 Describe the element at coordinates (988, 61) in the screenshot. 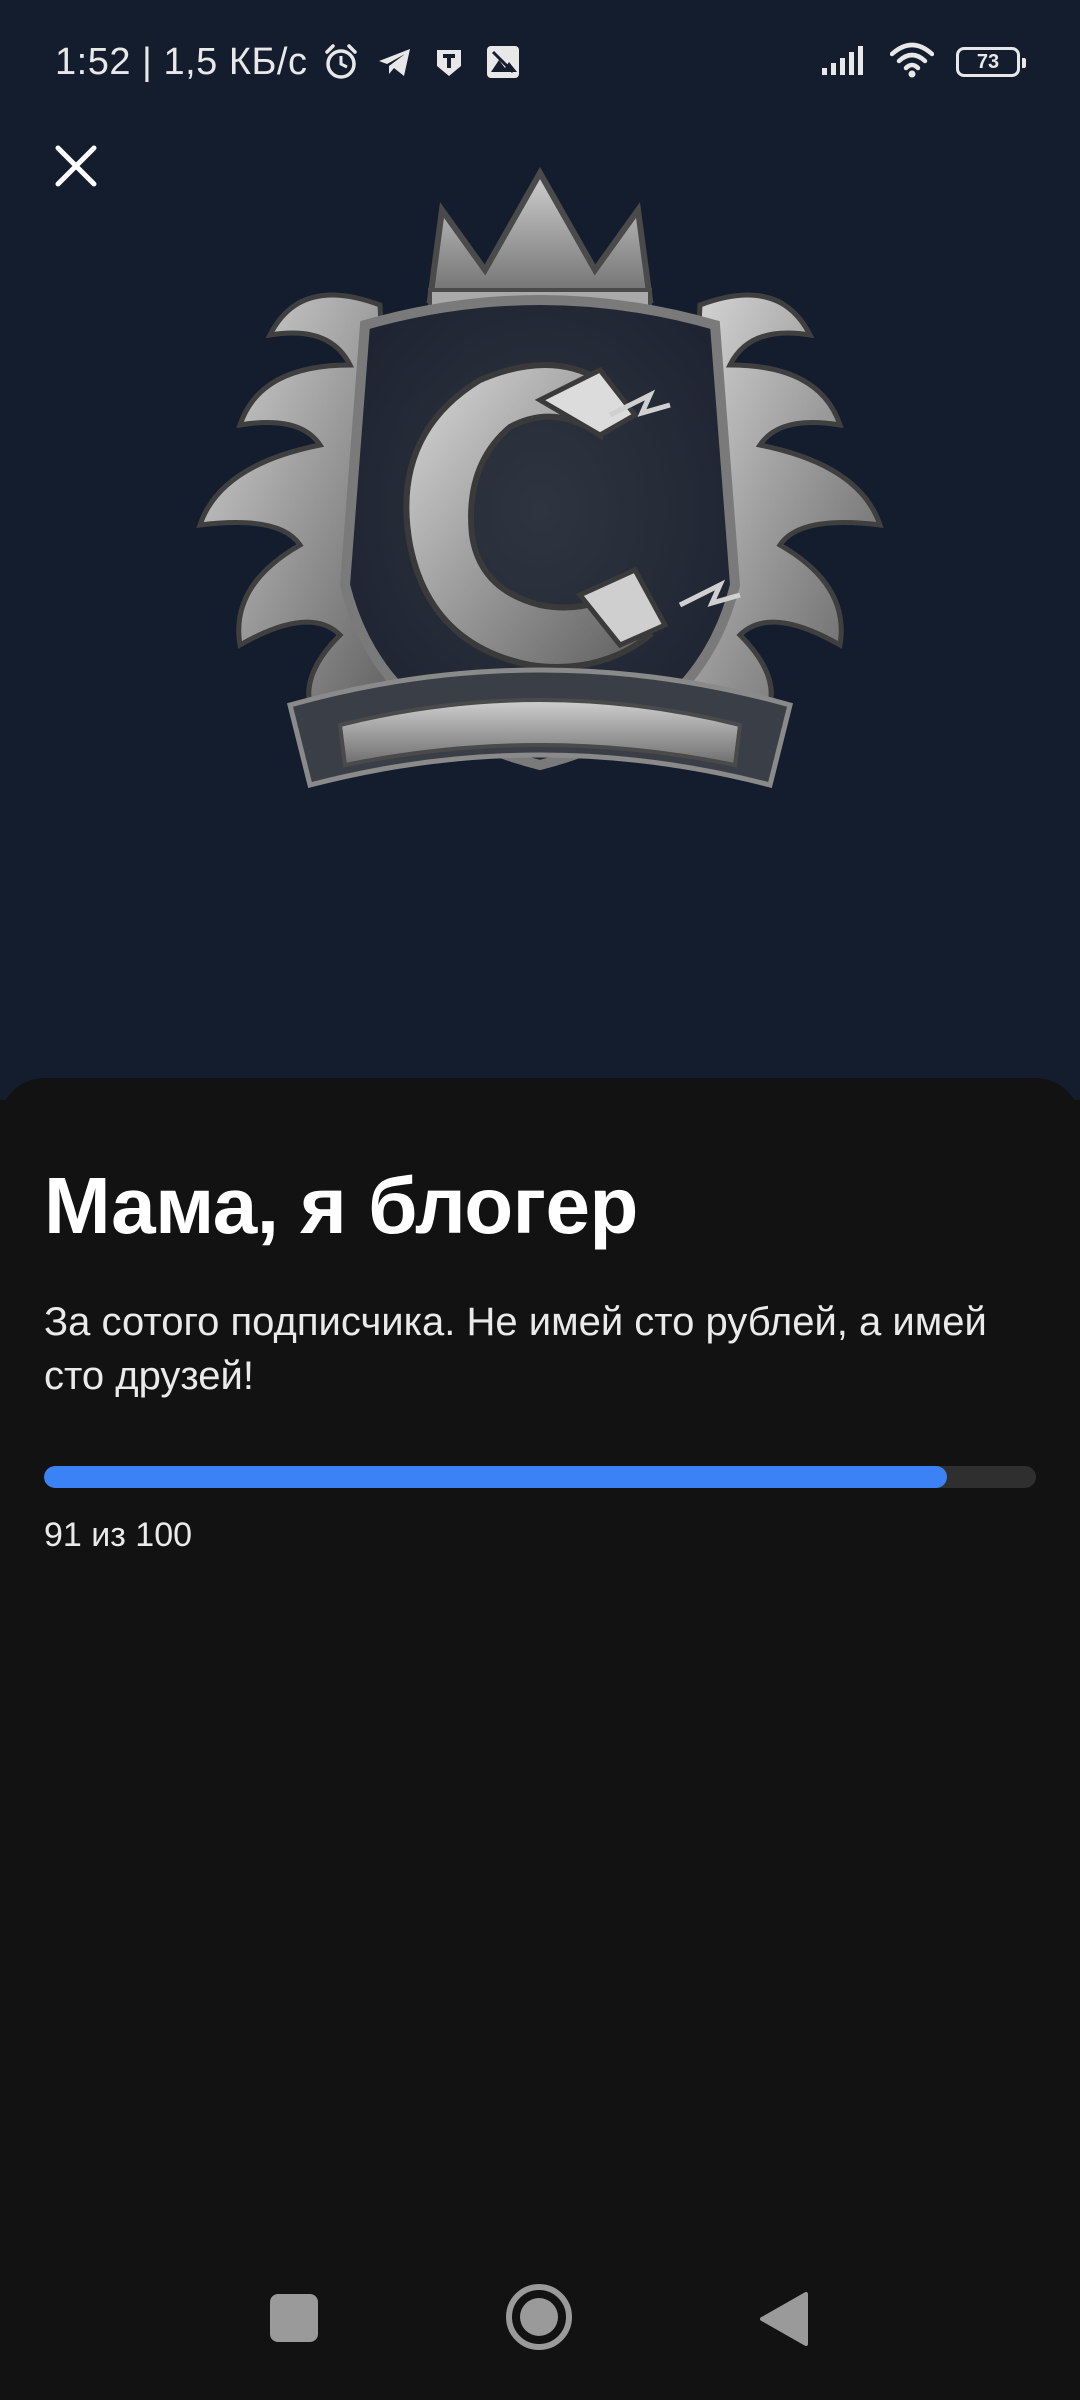

I see `battery-level: 73` at that location.